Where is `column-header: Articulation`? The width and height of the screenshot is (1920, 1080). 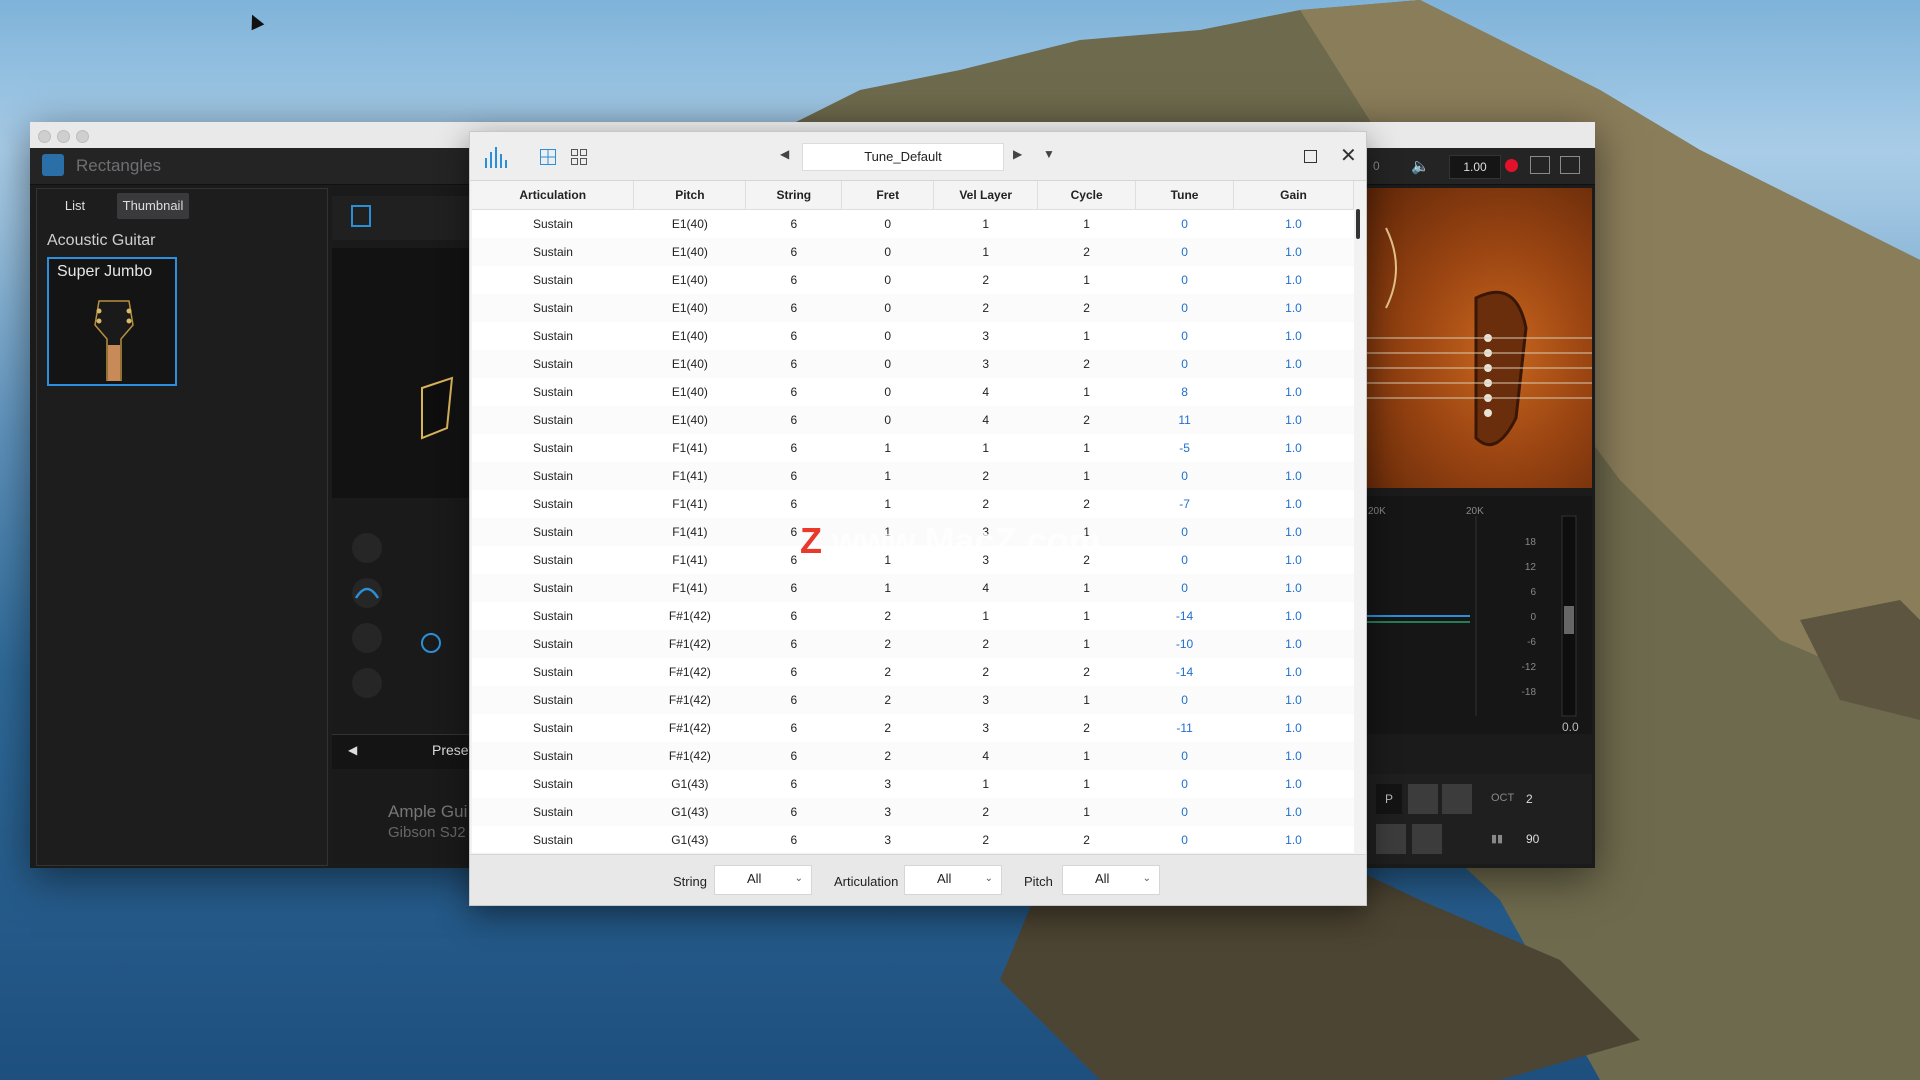 column-header: Articulation is located at coordinates (553, 195).